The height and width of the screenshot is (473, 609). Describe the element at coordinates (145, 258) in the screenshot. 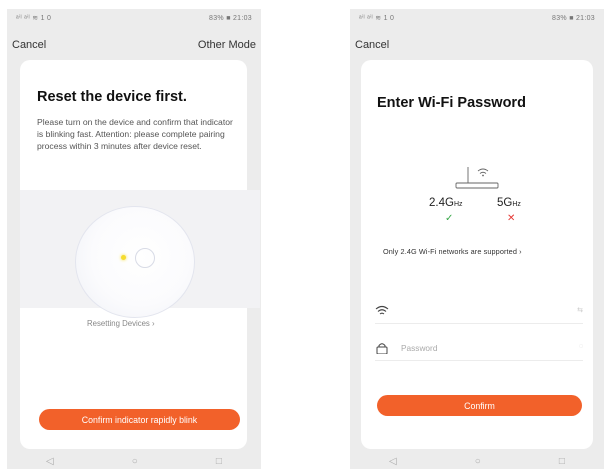

I see `power-button-icon` at that location.